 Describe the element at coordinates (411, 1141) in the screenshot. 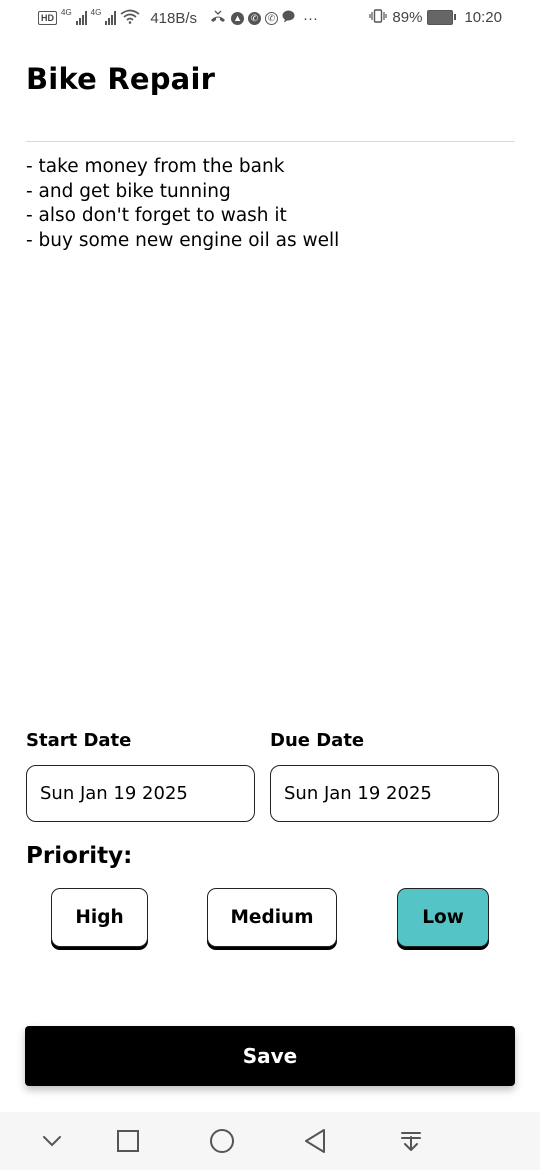

I see `download-arrow-icon` at that location.